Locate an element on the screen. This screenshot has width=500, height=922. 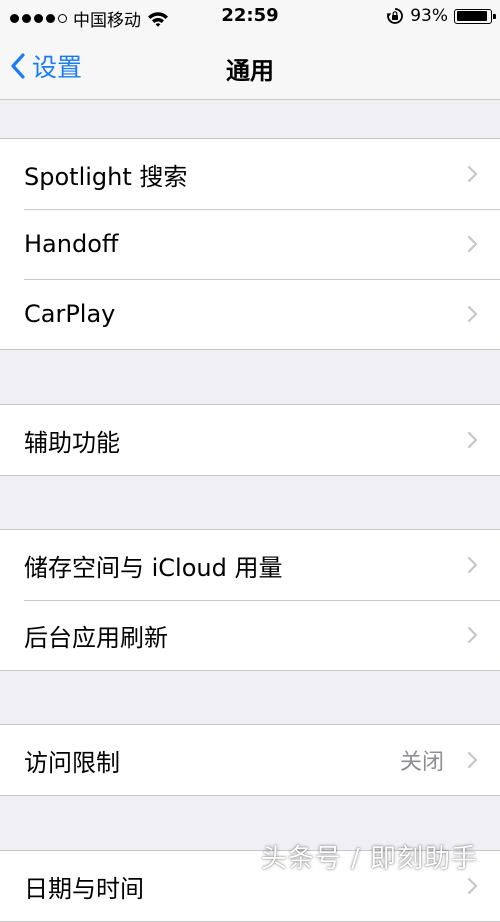
row-label: Spotlight 搜索 is located at coordinates (106, 176).